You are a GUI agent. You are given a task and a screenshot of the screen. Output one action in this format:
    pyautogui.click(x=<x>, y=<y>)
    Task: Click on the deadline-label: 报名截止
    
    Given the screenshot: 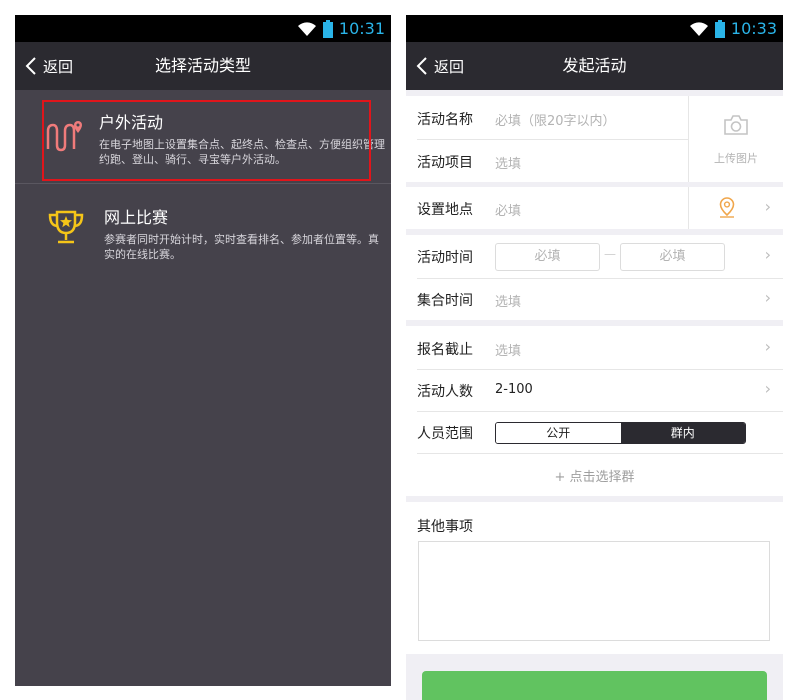 What is the action you would take?
    pyautogui.click(x=445, y=350)
    